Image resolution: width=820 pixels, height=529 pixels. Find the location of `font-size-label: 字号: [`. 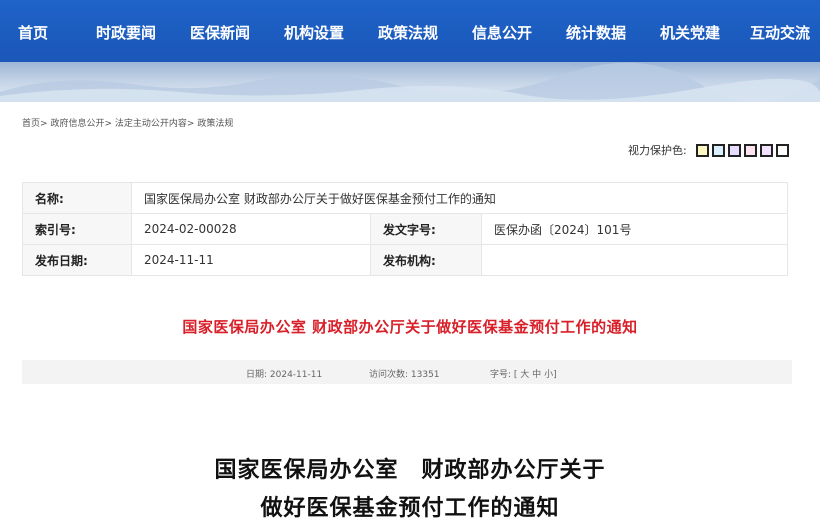

font-size-label: 字号: [ is located at coordinates (504, 375).